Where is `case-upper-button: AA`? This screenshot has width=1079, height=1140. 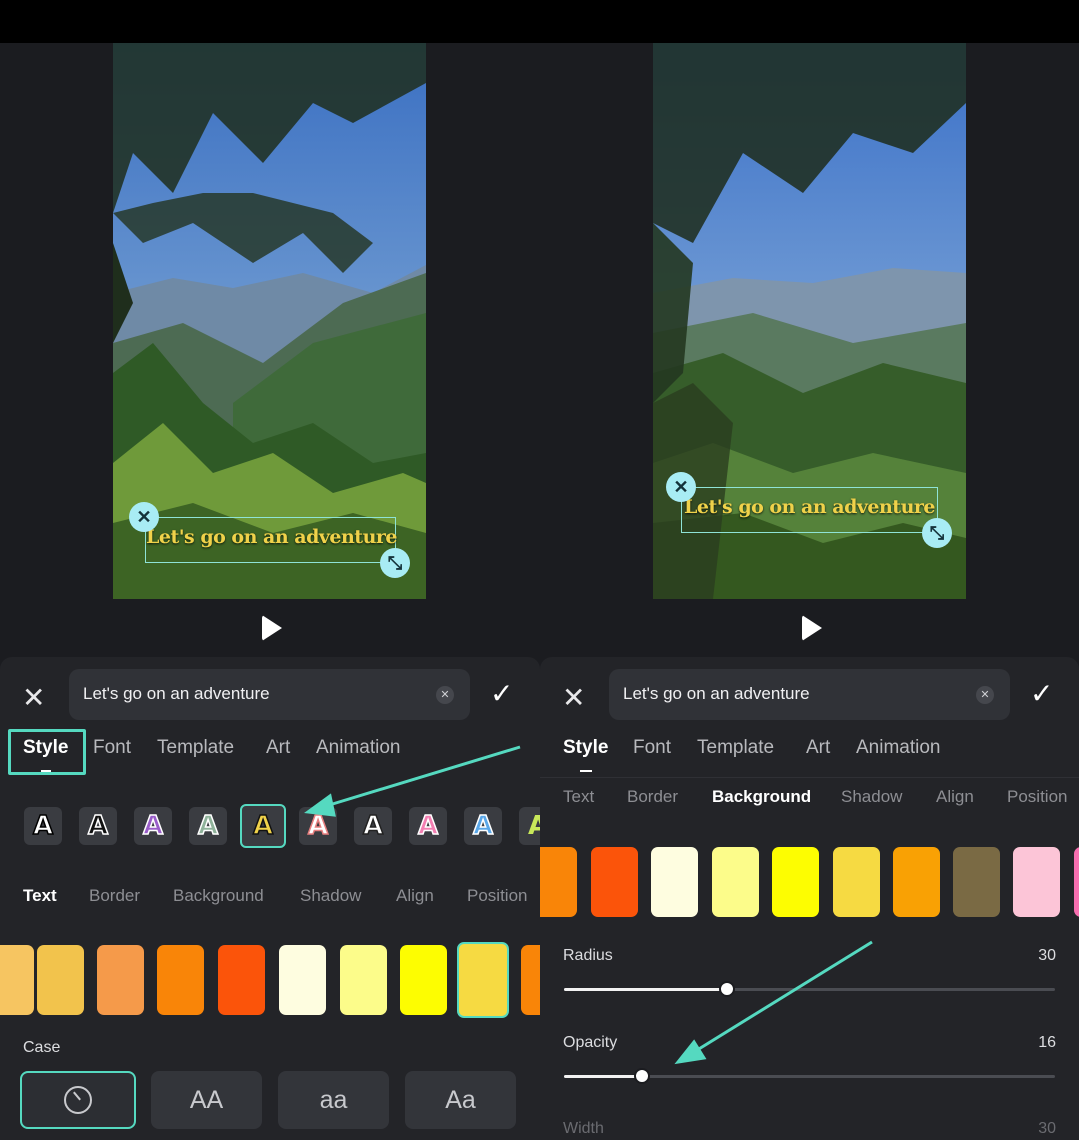
case-upper-button: AA is located at coordinates (206, 1100).